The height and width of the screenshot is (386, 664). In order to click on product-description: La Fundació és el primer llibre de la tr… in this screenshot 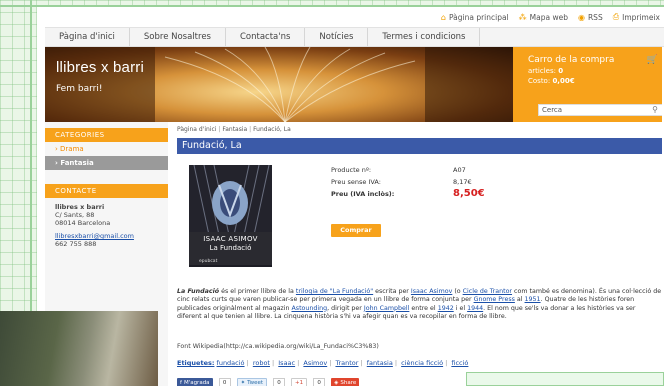, I will do `click(419, 304)`.